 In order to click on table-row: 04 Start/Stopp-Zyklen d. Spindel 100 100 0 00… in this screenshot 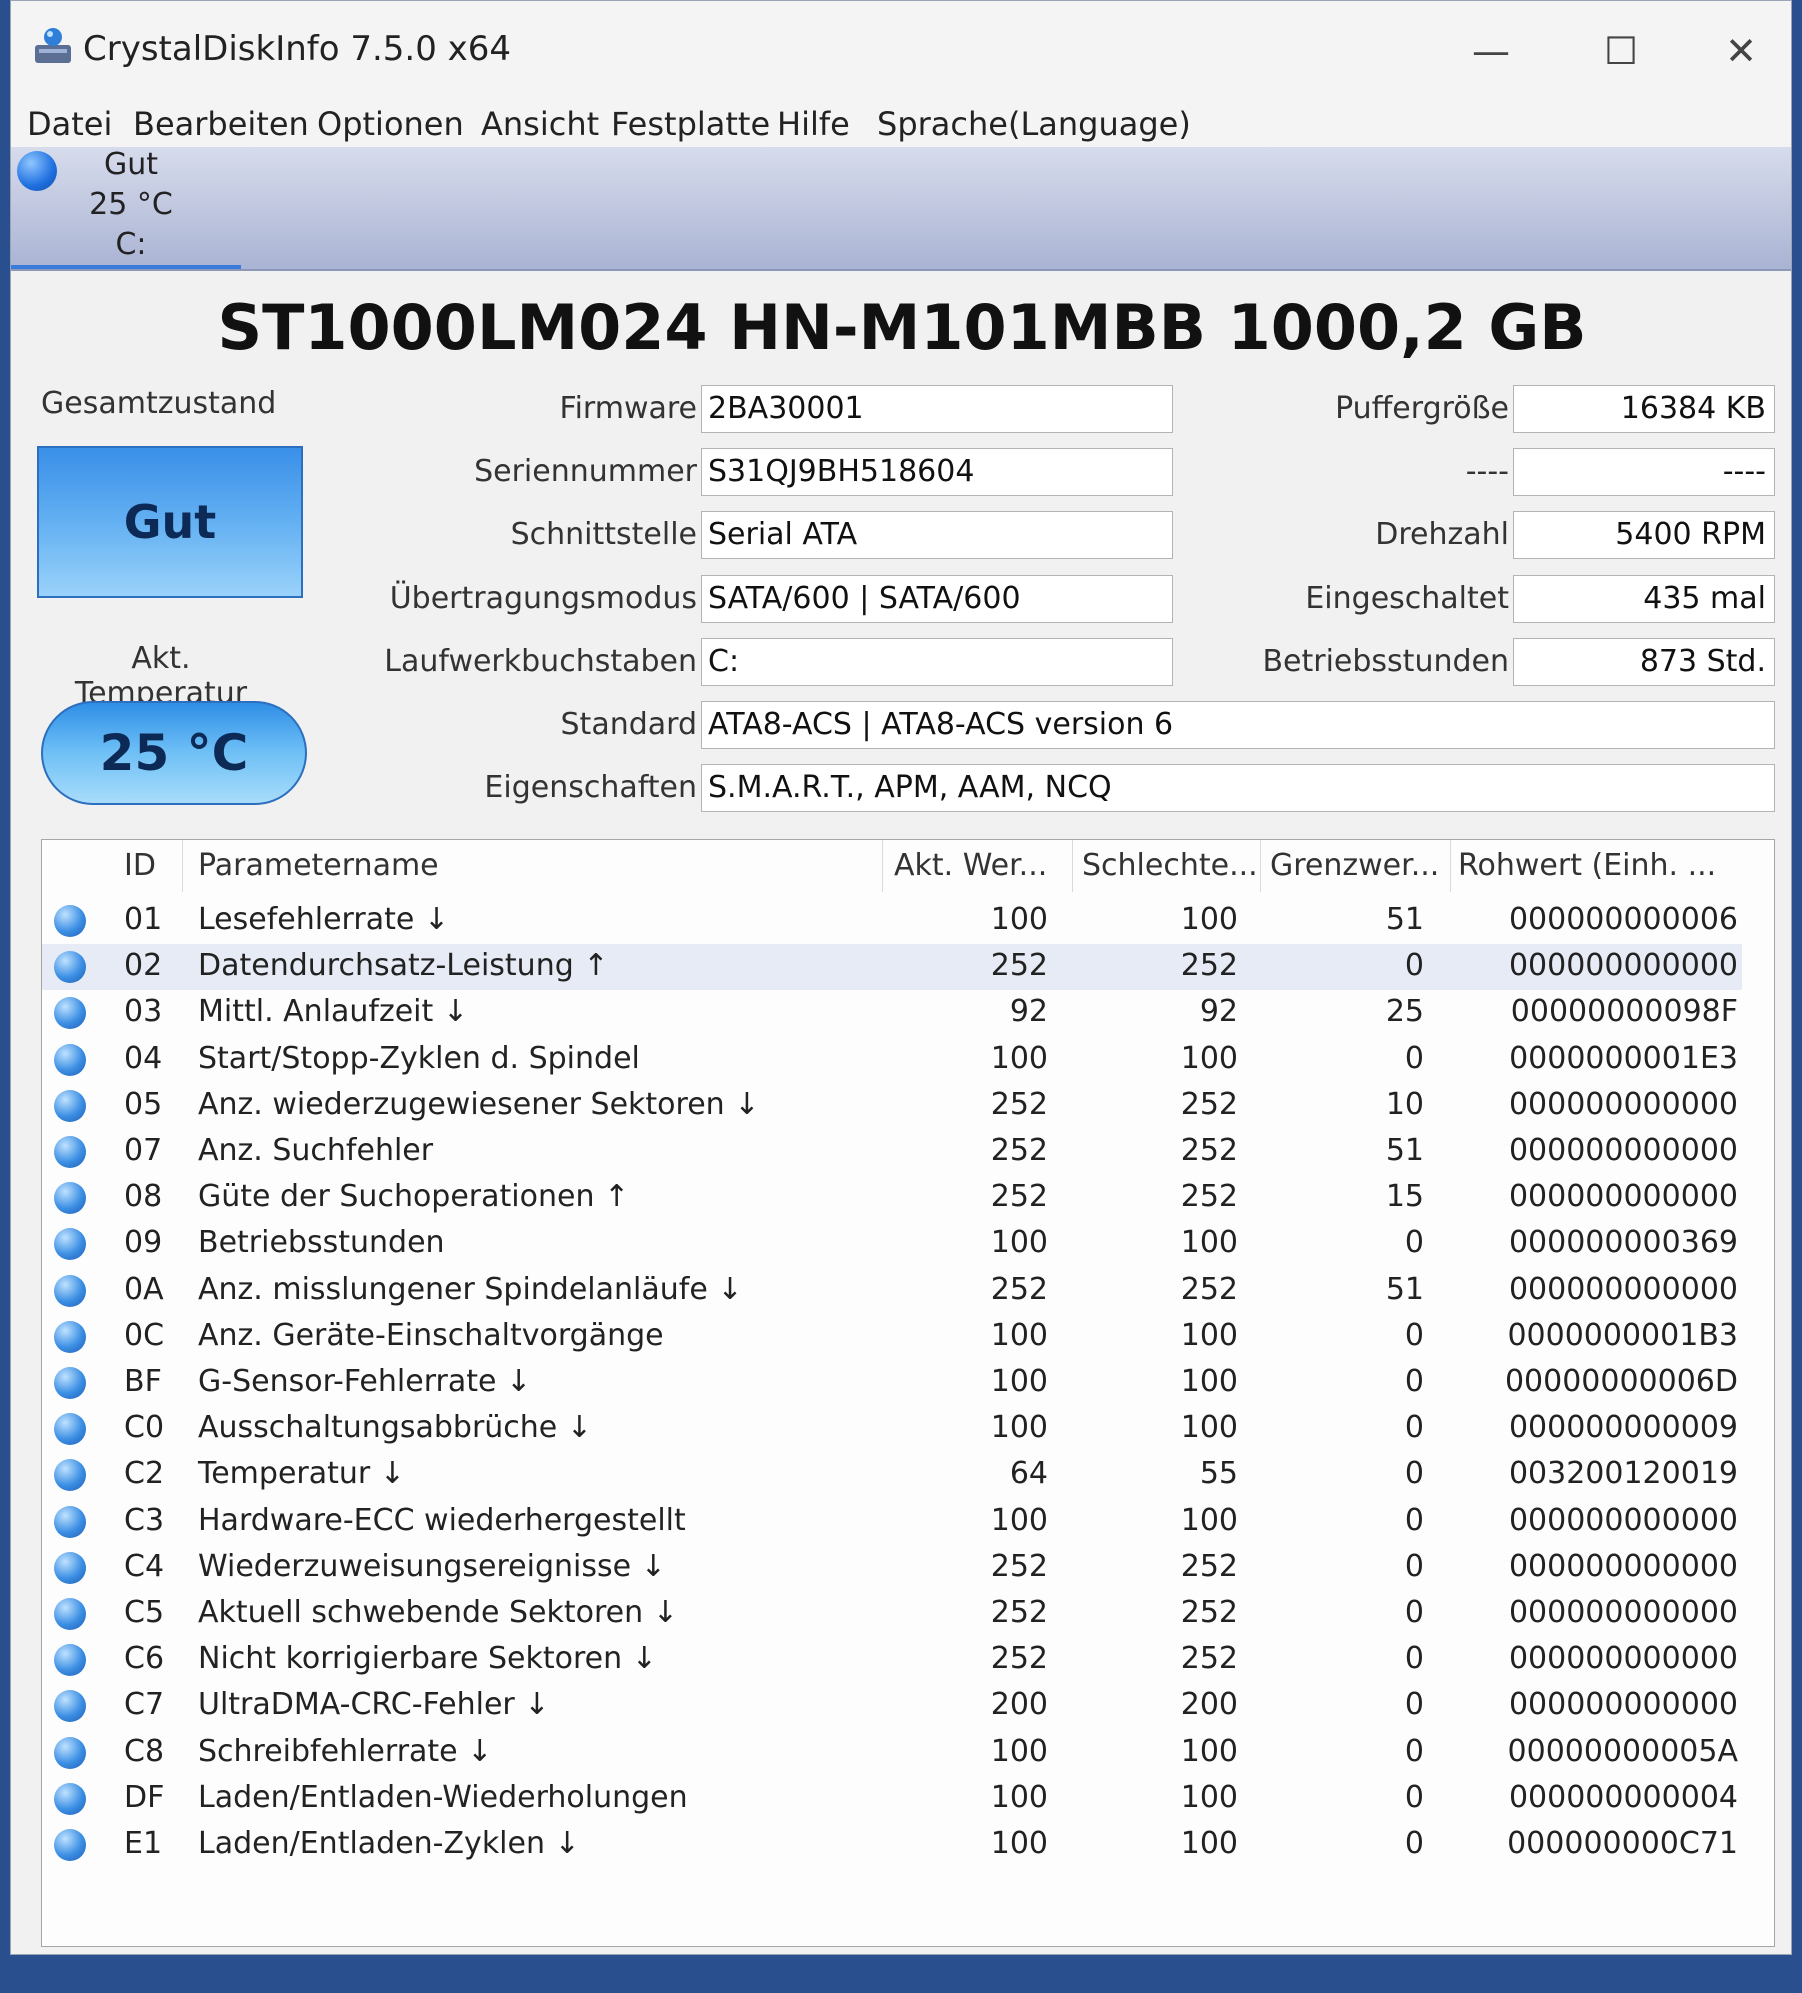, I will do `click(892, 1060)`.